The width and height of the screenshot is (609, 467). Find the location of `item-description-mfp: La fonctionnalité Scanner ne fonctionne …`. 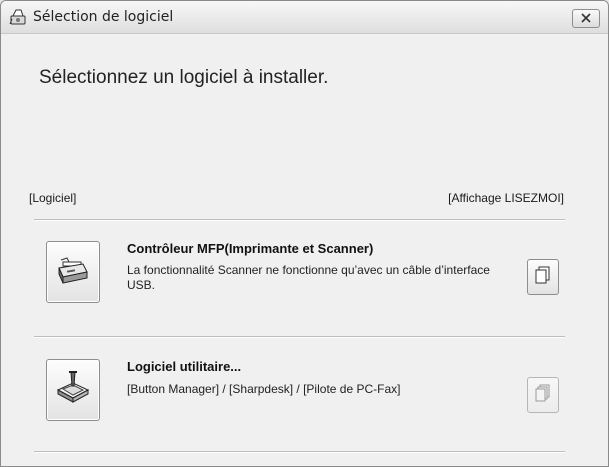

item-description-mfp: La fonctionnalité Scanner ne fonctionne … is located at coordinates (308, 277).